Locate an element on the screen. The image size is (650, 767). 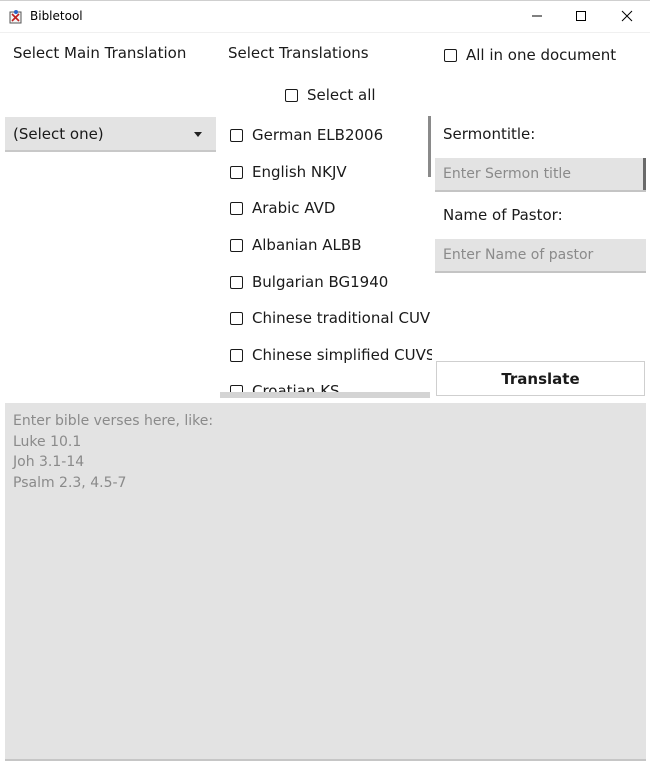
close-icon is located at coordinates (627, 16).